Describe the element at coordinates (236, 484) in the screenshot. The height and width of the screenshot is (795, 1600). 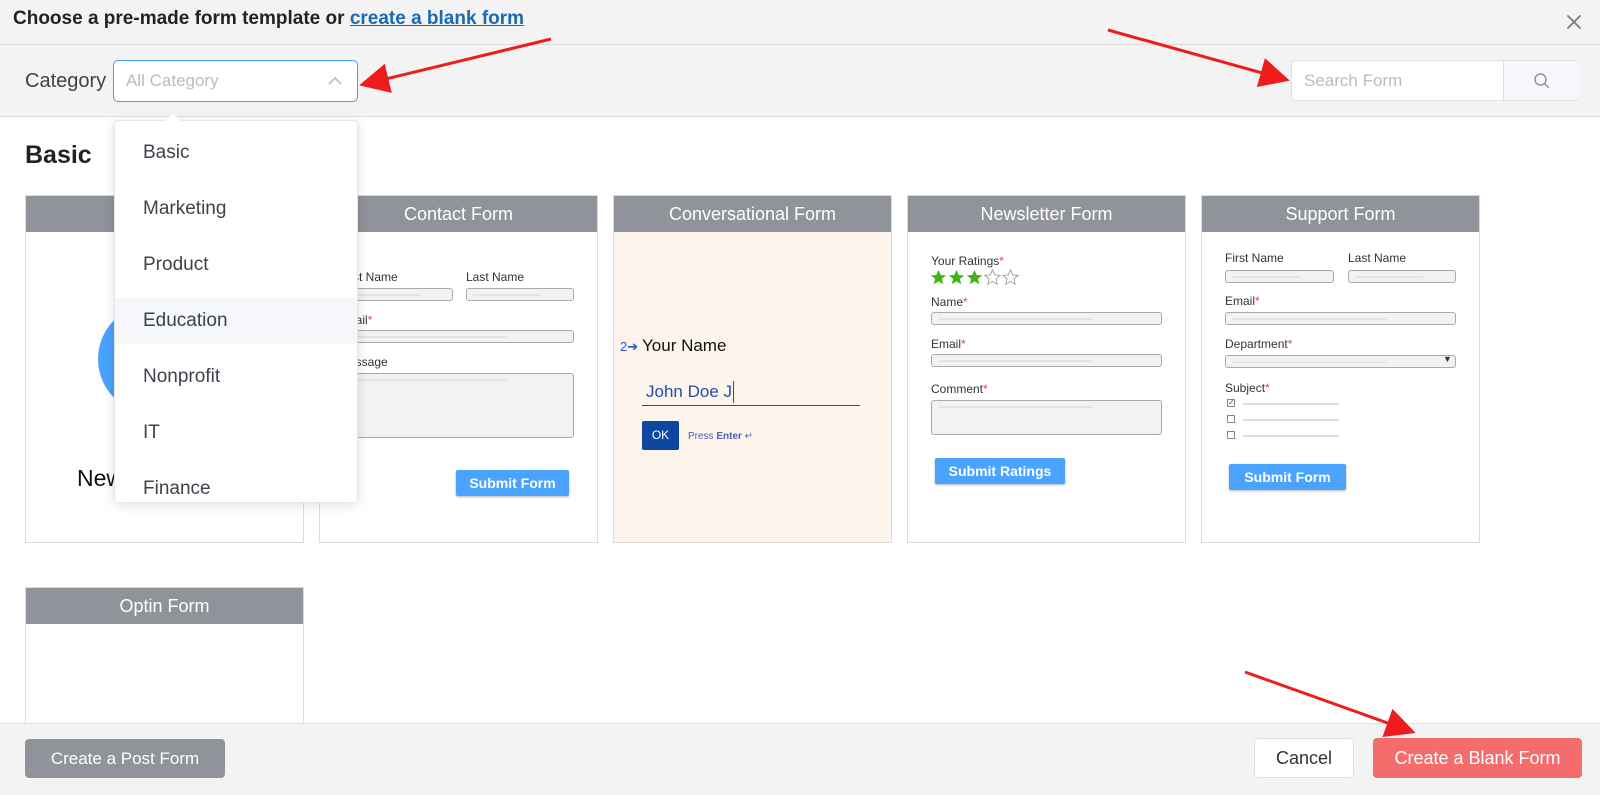
I see `category-option-finance: Finance` at that location.